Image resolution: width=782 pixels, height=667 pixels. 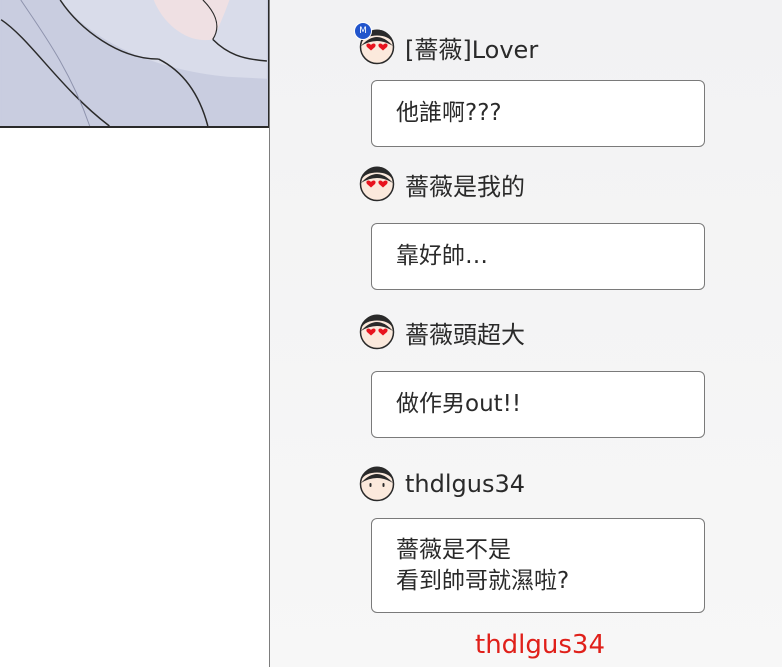 I want to click on comment-header-4: thdlgus34, so click(x=442, y=484).